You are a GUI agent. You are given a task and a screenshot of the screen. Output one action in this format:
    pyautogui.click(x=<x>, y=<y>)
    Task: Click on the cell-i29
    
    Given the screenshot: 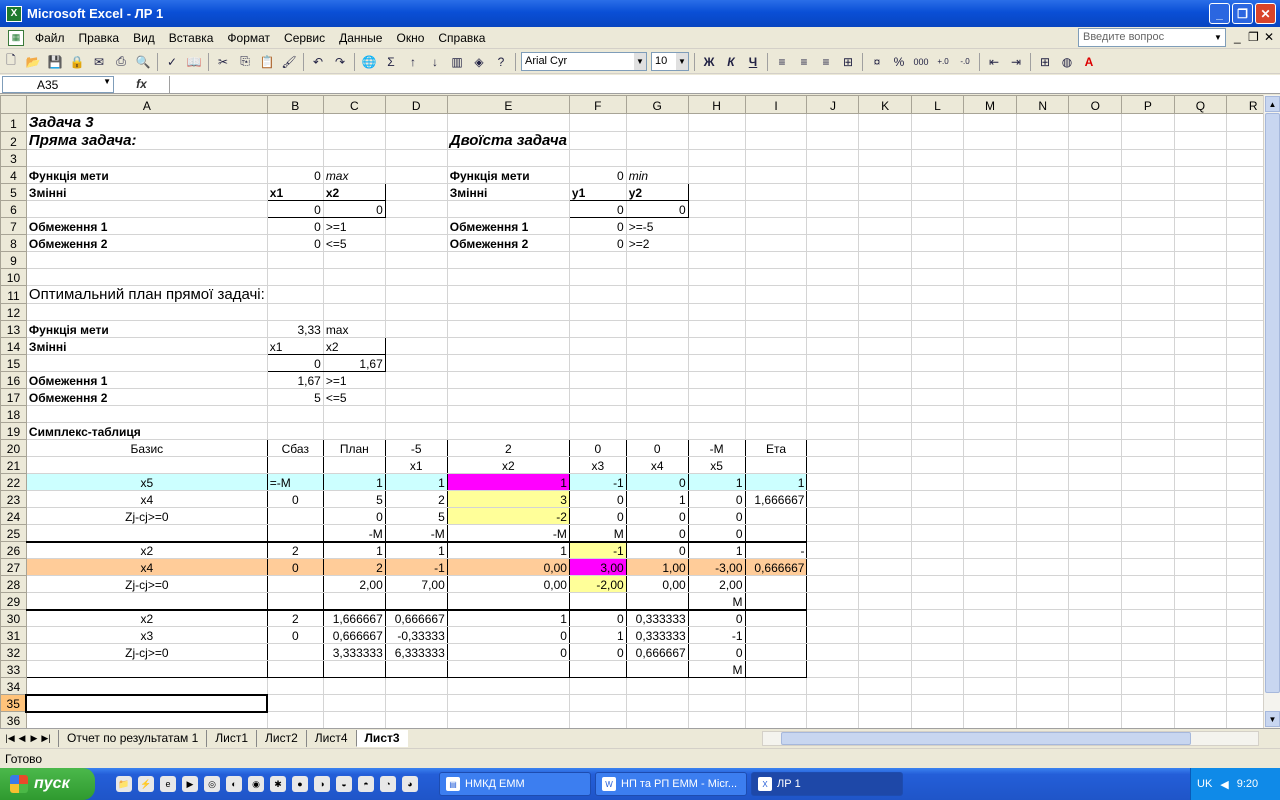 What is the action you would take?
    pyautogui.click(x=776, y=601)
    